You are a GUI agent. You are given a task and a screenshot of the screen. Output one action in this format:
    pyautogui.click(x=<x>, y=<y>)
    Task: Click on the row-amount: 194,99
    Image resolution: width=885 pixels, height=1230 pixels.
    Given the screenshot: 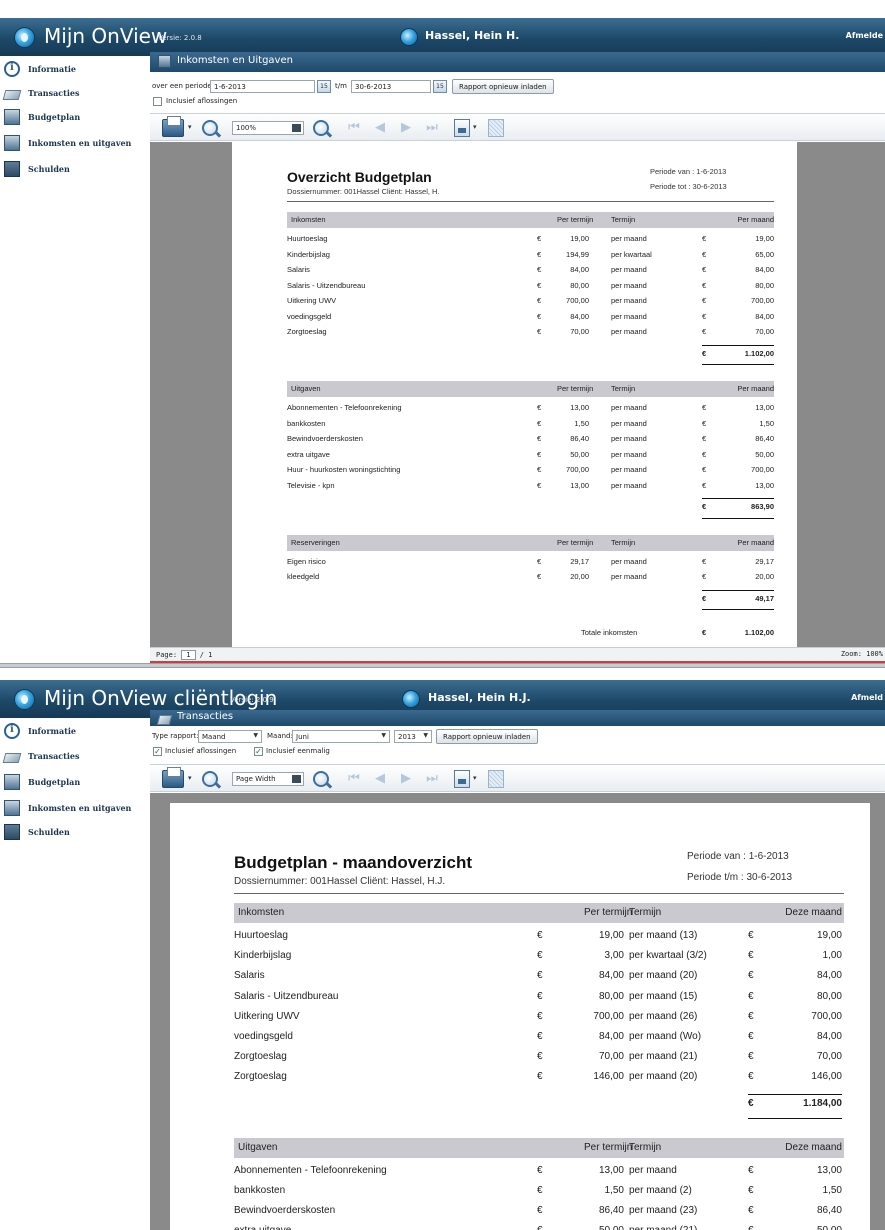 What is the action you would take?
    pyautogui.click(x=577, y=254)
    